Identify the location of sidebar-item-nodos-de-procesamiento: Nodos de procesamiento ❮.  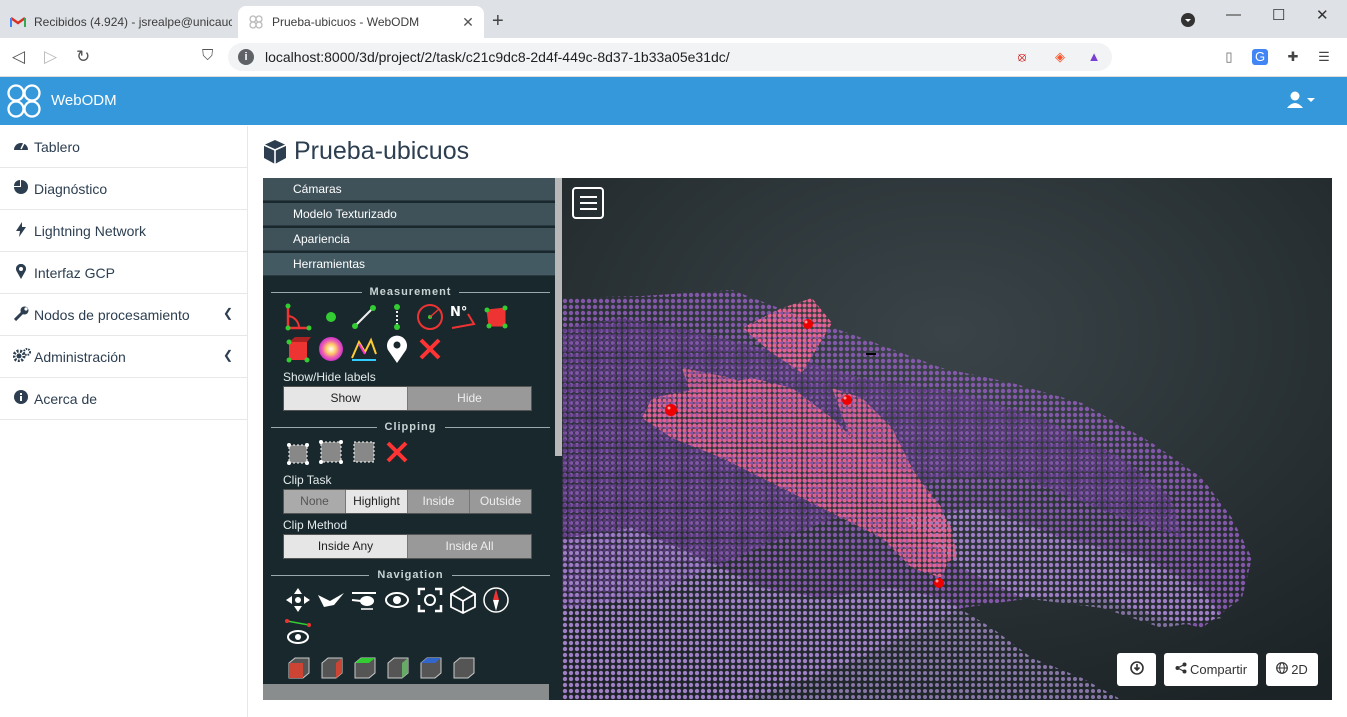
(123, 315).